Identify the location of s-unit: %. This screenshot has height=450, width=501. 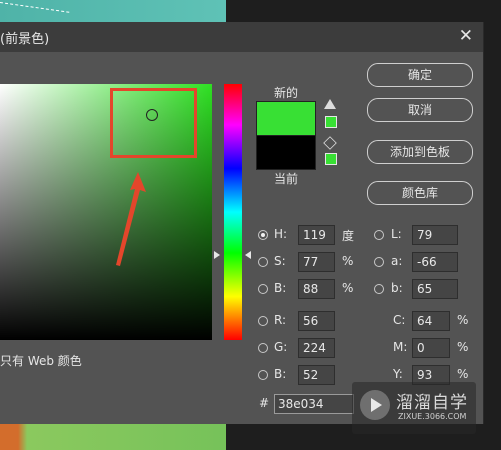
(348, 261).